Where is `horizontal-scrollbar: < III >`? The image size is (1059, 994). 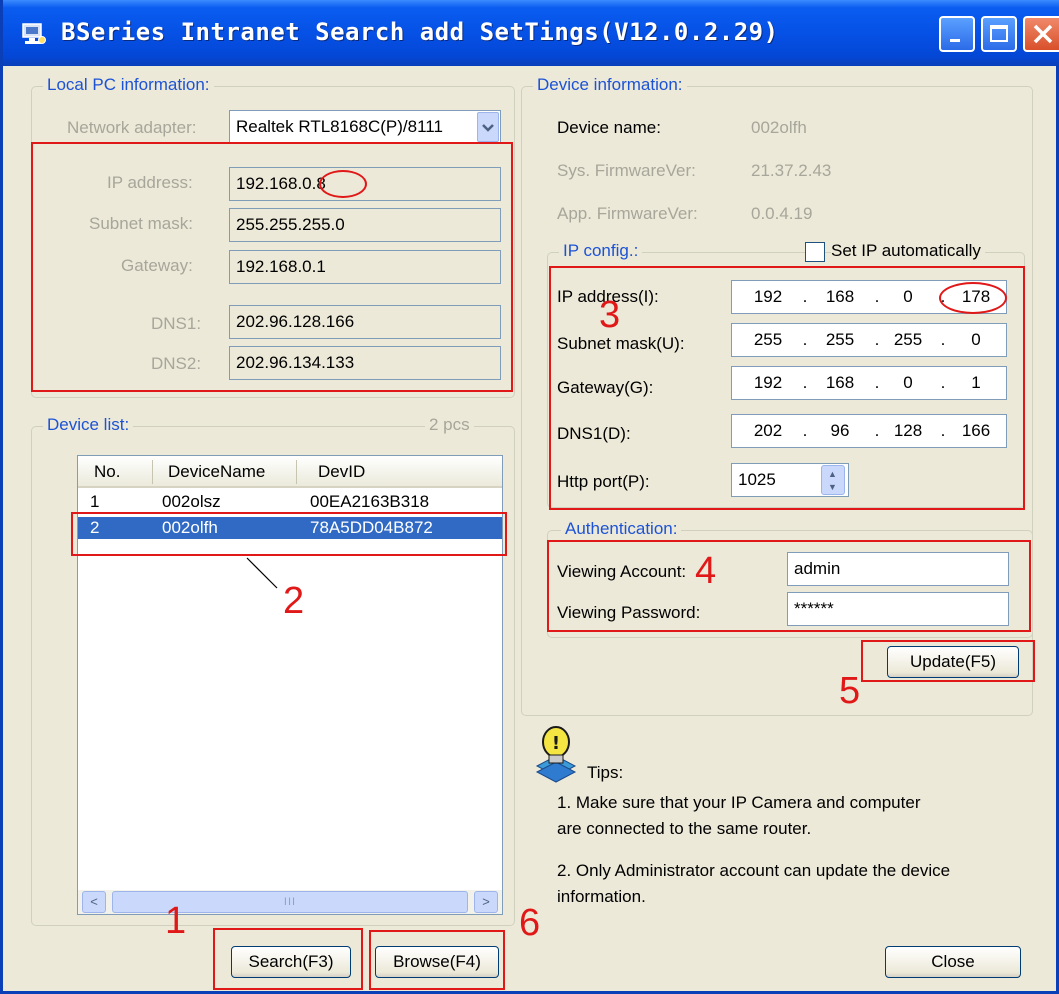
horizontal-scrollbar: < III > is located at coordinates (290, 902).